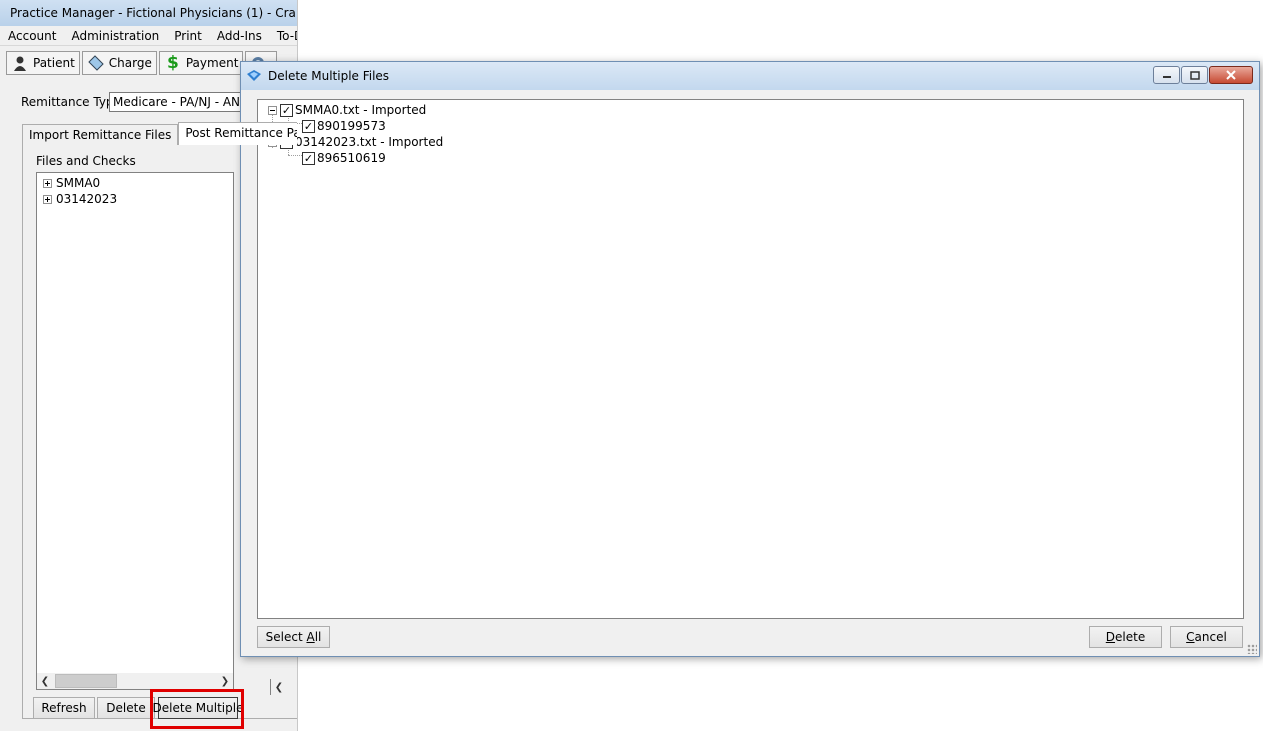  What do you see at coordinates (1110, 637) in the screenshot?
I see `mnemonic: D` at bounding box center [1110, 637].